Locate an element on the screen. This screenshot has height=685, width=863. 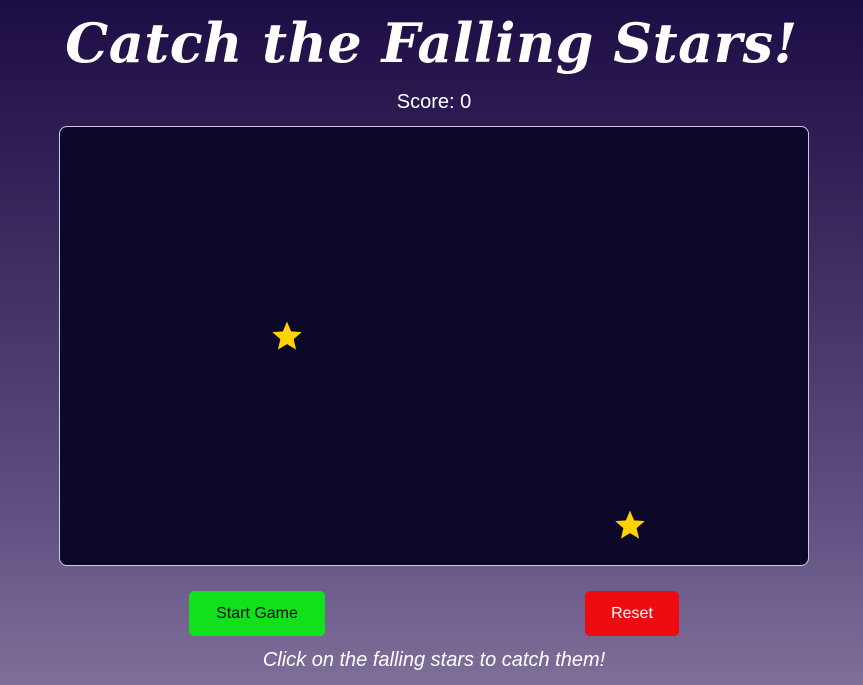
score-display: Score: 0 is located at coordinates (434, 102).